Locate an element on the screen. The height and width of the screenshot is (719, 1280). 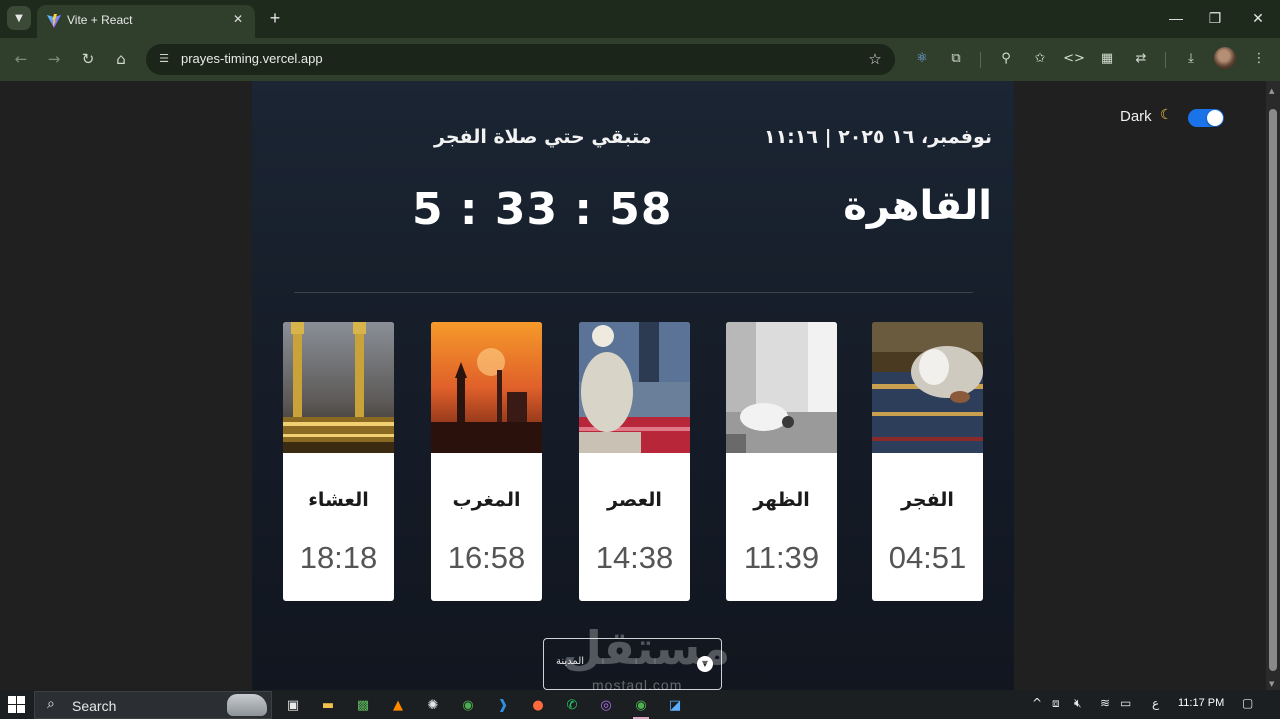
tab-search-button: ▼ is located at coordinates (19, 18).